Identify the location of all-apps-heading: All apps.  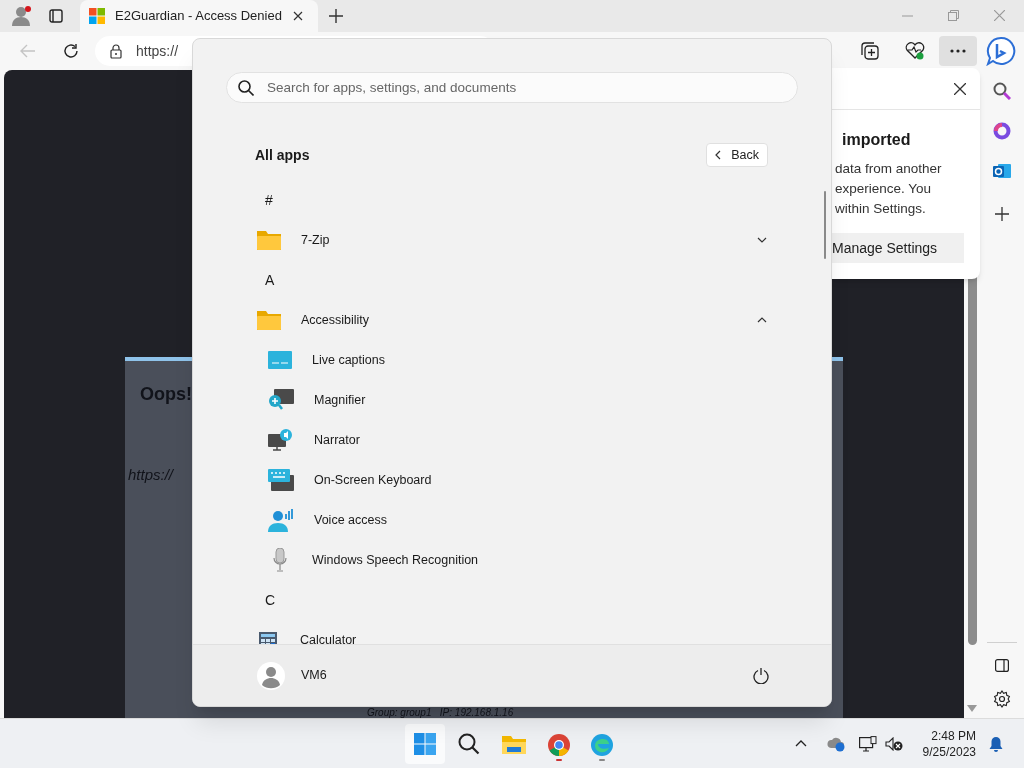
(282, 155).